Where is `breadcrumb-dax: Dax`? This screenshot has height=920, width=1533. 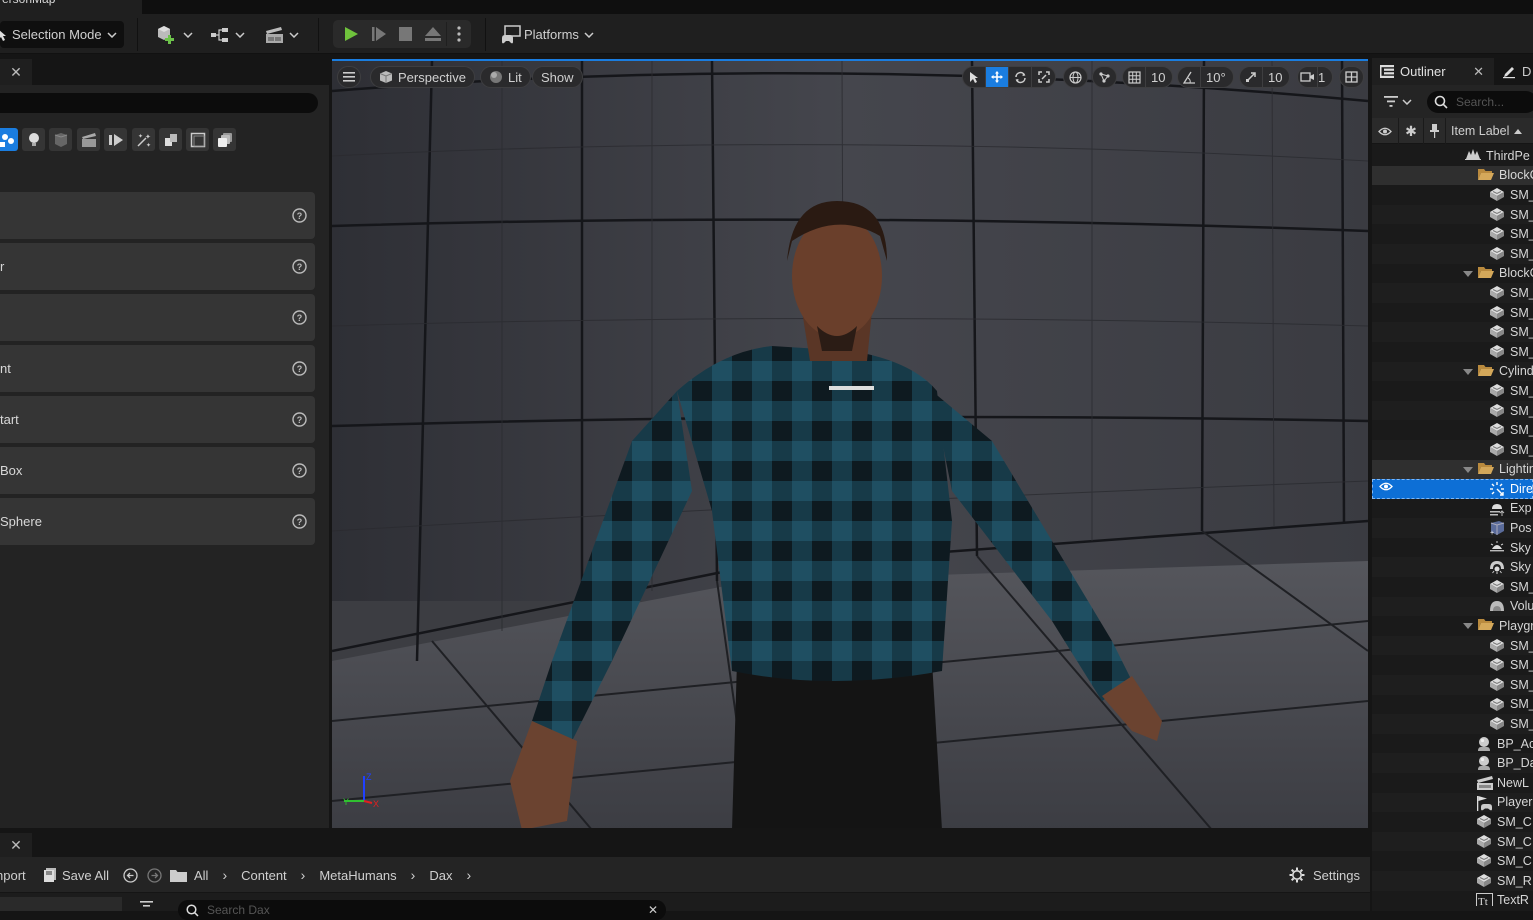 breadcrumb-dax: Dax is located at coordinates (440, 875).